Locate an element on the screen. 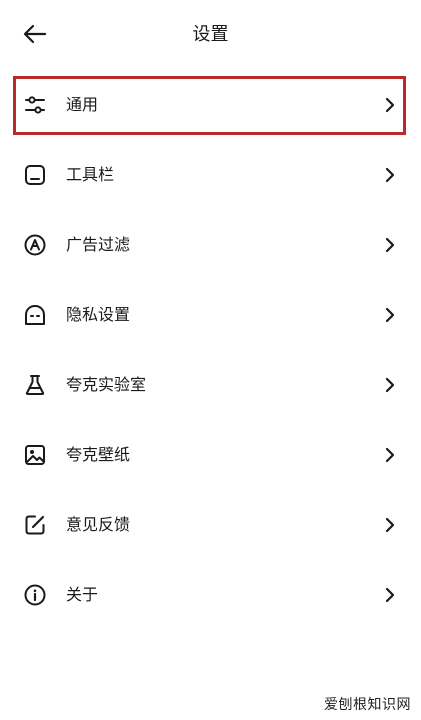  menu-item-label: 隐私设置 is located at coordinates (98, 314).